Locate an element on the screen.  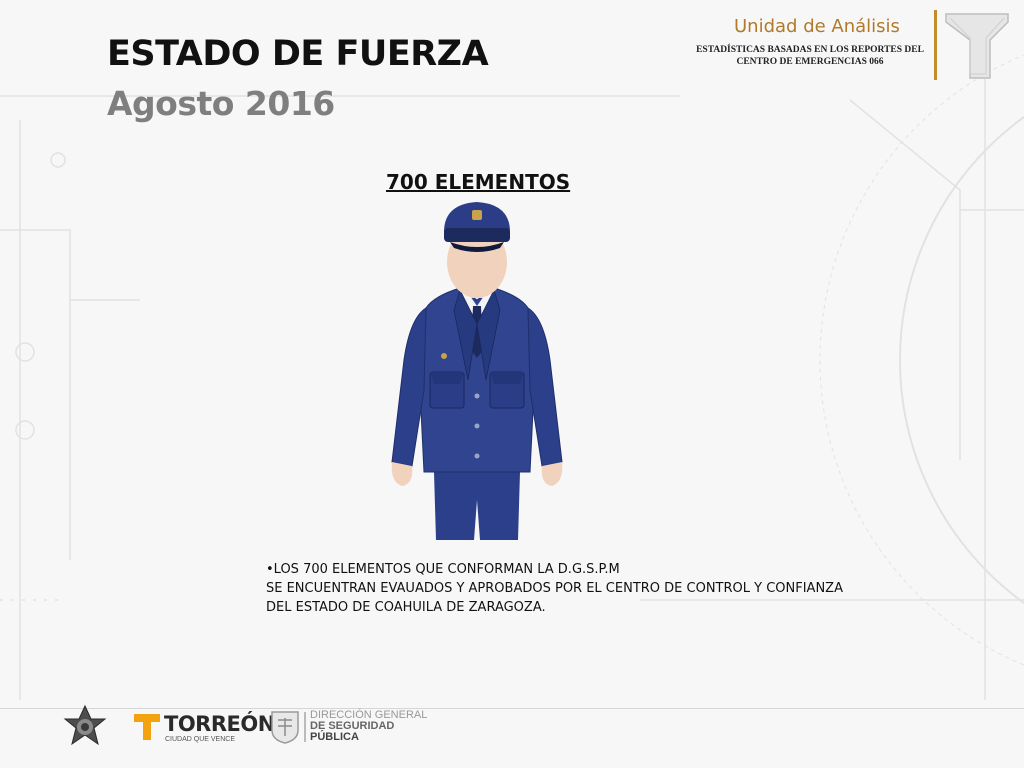
dgsp-line: PÚBLICA is located at coordinates (334, 737).